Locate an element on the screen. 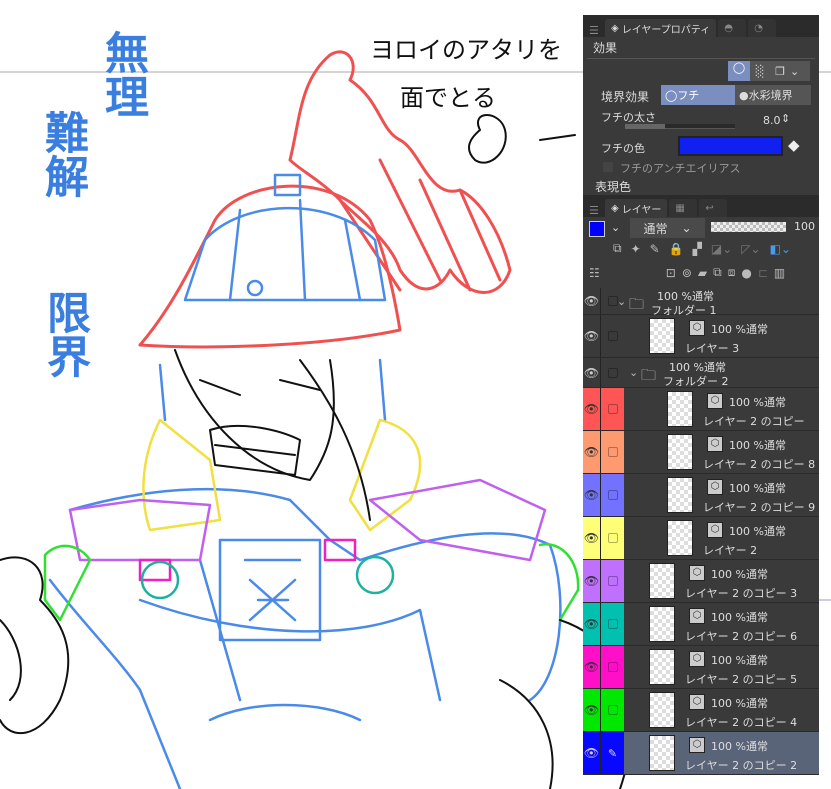 Image resolution: width=831 pixels, height=789 pixels. reference-icon: ✦ is located at coordinates (636, 249).